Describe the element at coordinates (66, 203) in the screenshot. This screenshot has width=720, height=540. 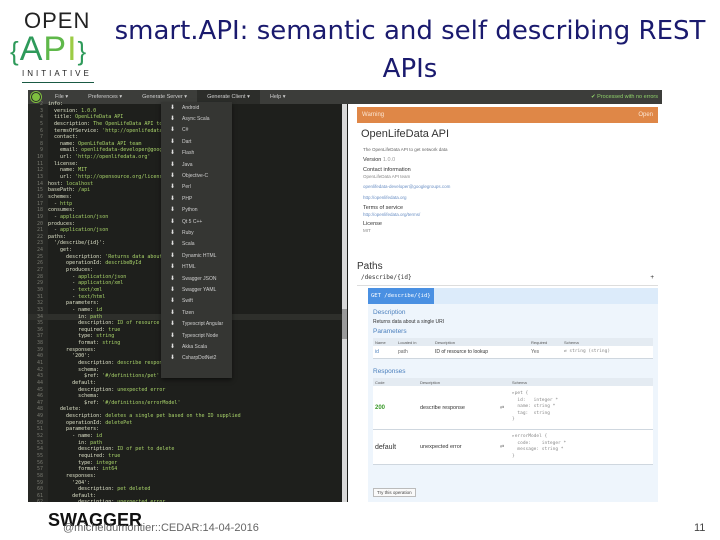
I see `yaml-value: http` at that location.